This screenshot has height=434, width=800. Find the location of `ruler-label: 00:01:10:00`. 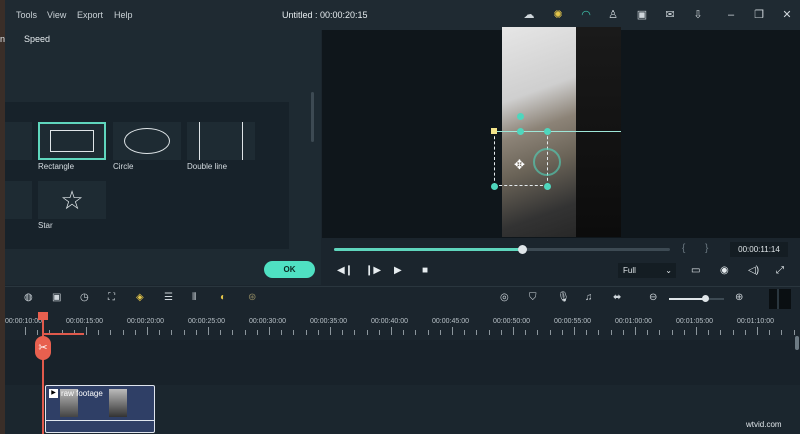

ruler-label: 00:01:10:00 is located at coordinates (755, 321).